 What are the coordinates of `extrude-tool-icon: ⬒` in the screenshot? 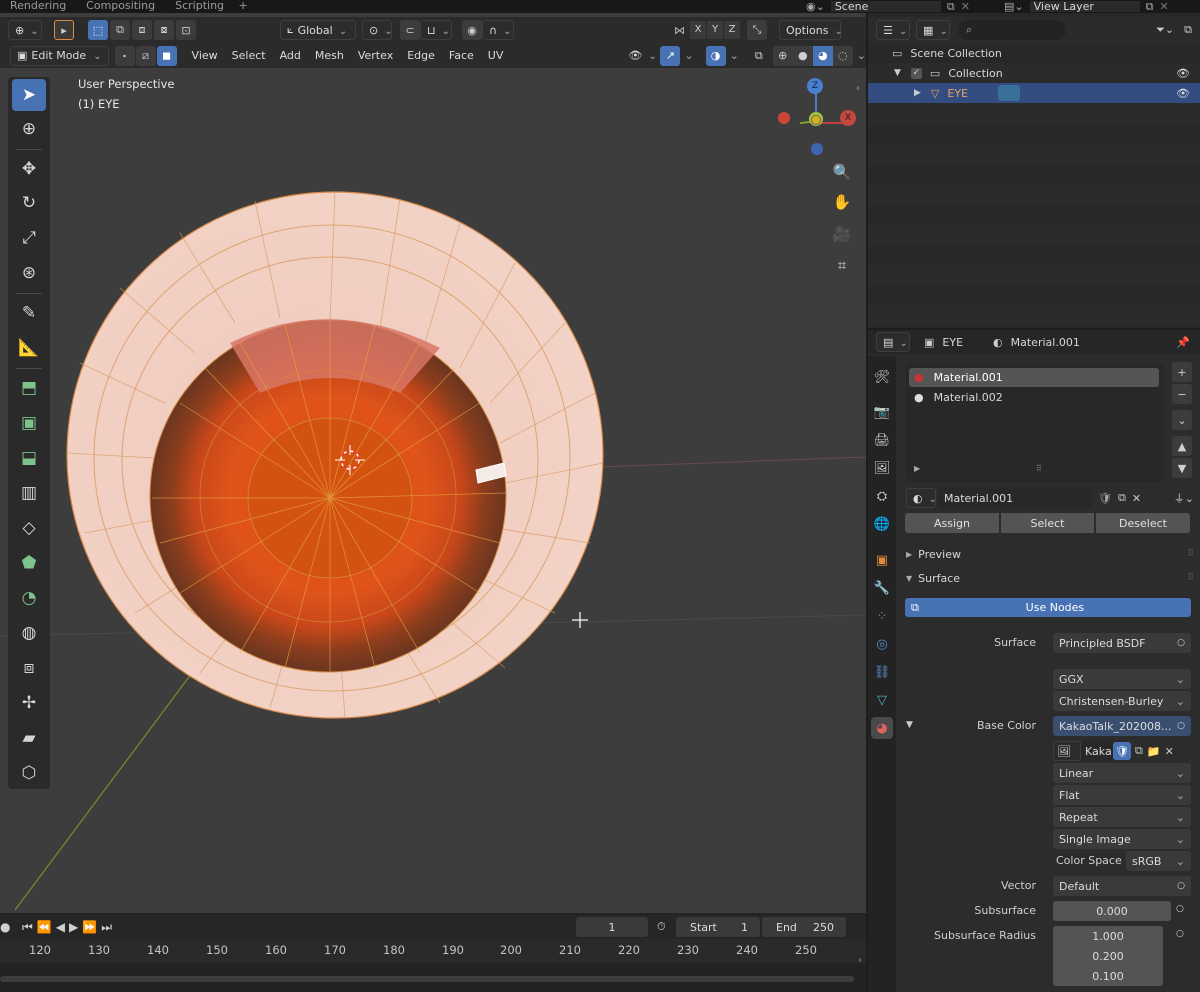 It's located at (29, 388).